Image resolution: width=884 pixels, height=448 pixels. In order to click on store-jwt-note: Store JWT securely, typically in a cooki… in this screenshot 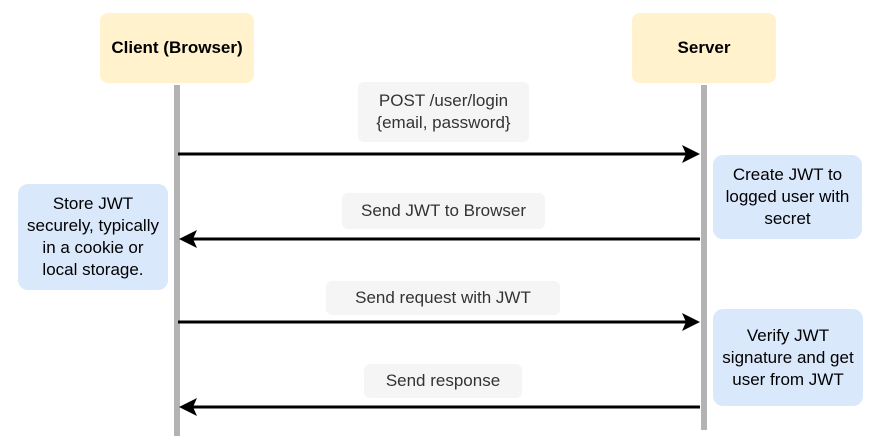, I will do `click(93, 237)`.